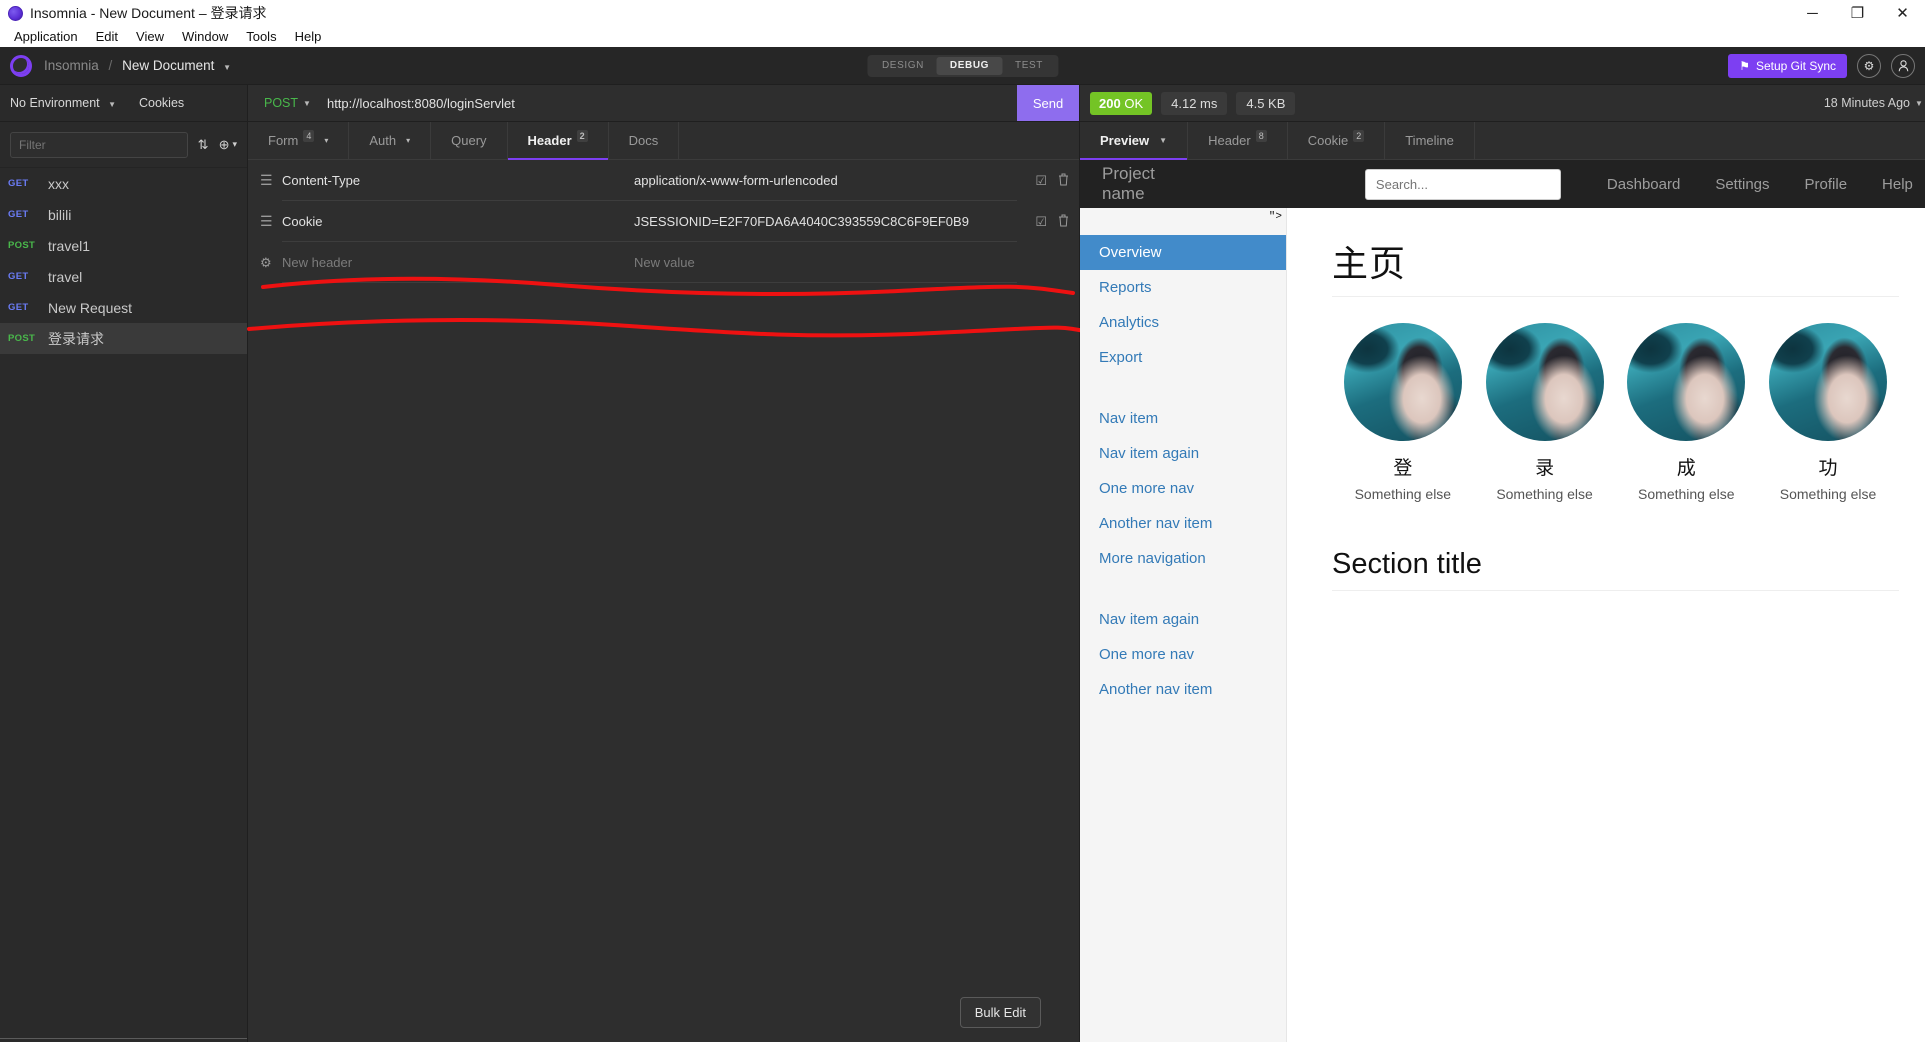 This screenshot has height=1042, width=1925. What do you see at coordinates (203, 145) in the screenshot?
I see `sort-icon: ⇅` at bounding box center [203, 145].